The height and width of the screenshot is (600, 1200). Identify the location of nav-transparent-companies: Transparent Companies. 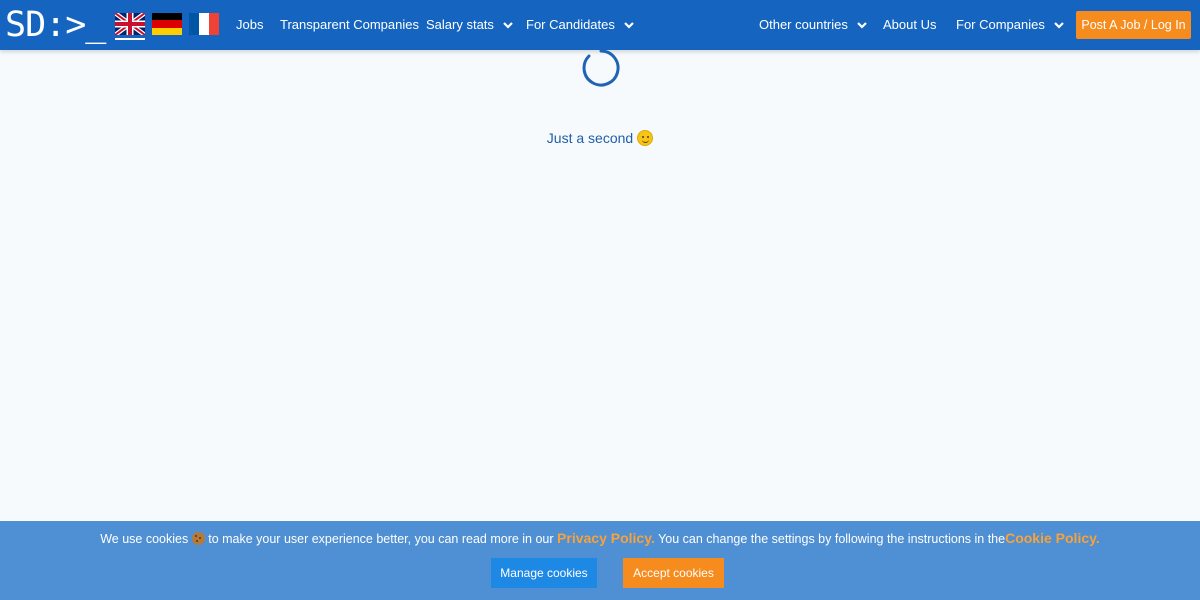
(349, 25).